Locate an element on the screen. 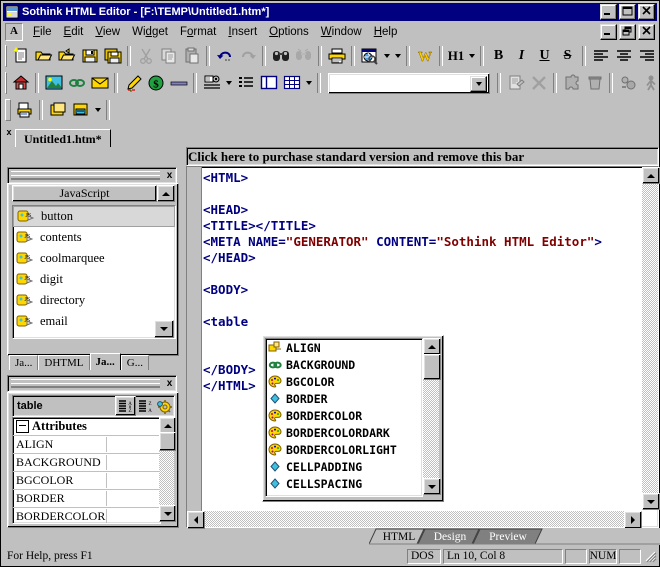 The height and width of the screenshot is (567, 660). tab-html: HTML is located at coordinates (399, 536).